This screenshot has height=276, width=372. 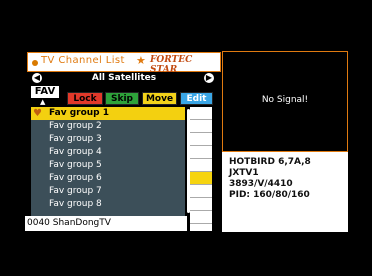 I want to click on edit-button: Edit, so click(x=196, y=98).